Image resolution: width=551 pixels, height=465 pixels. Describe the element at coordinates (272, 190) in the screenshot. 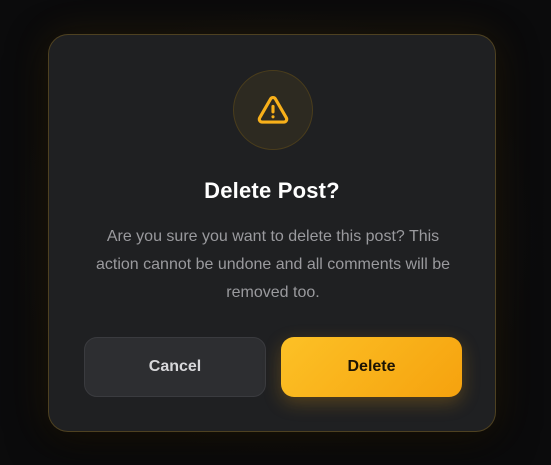

I see `dialog-title: Delete Post?` at that location.